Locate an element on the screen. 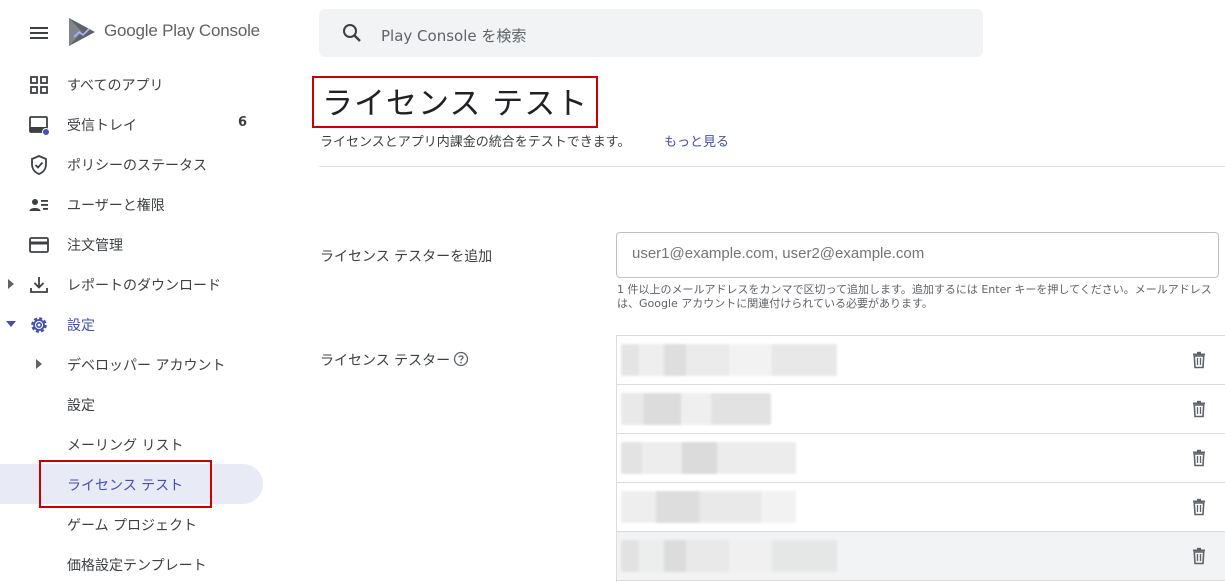  search-placeholder: Play Console を検索 is located at coordinates (454, 36).